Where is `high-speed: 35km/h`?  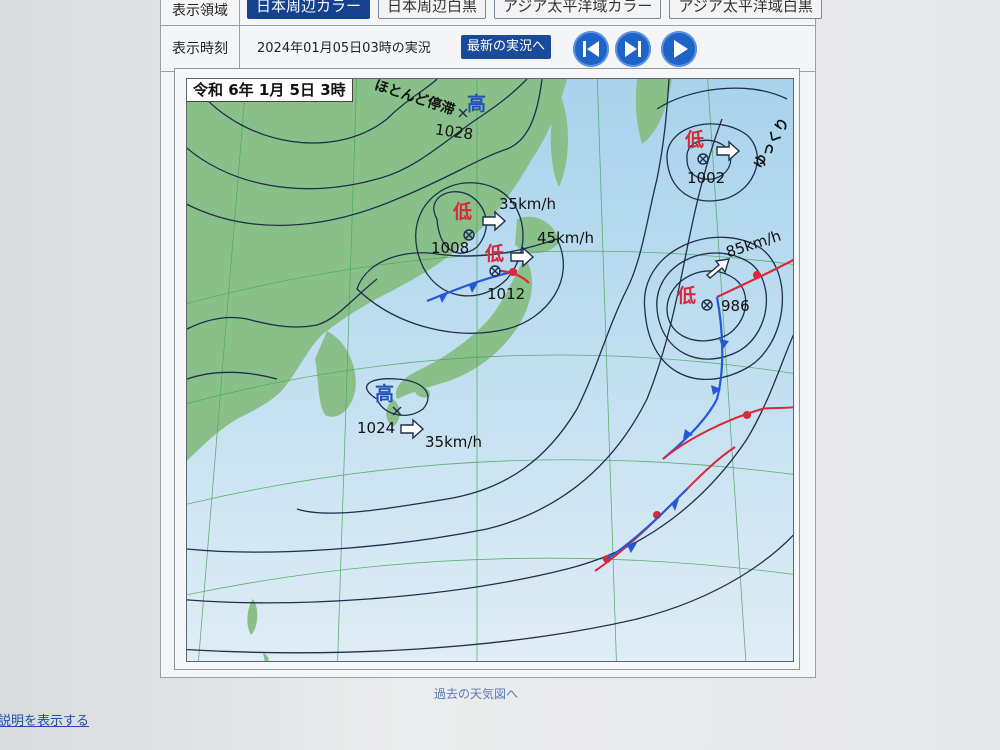 high-speed: 35km/h is located at coordinates (453, 442).